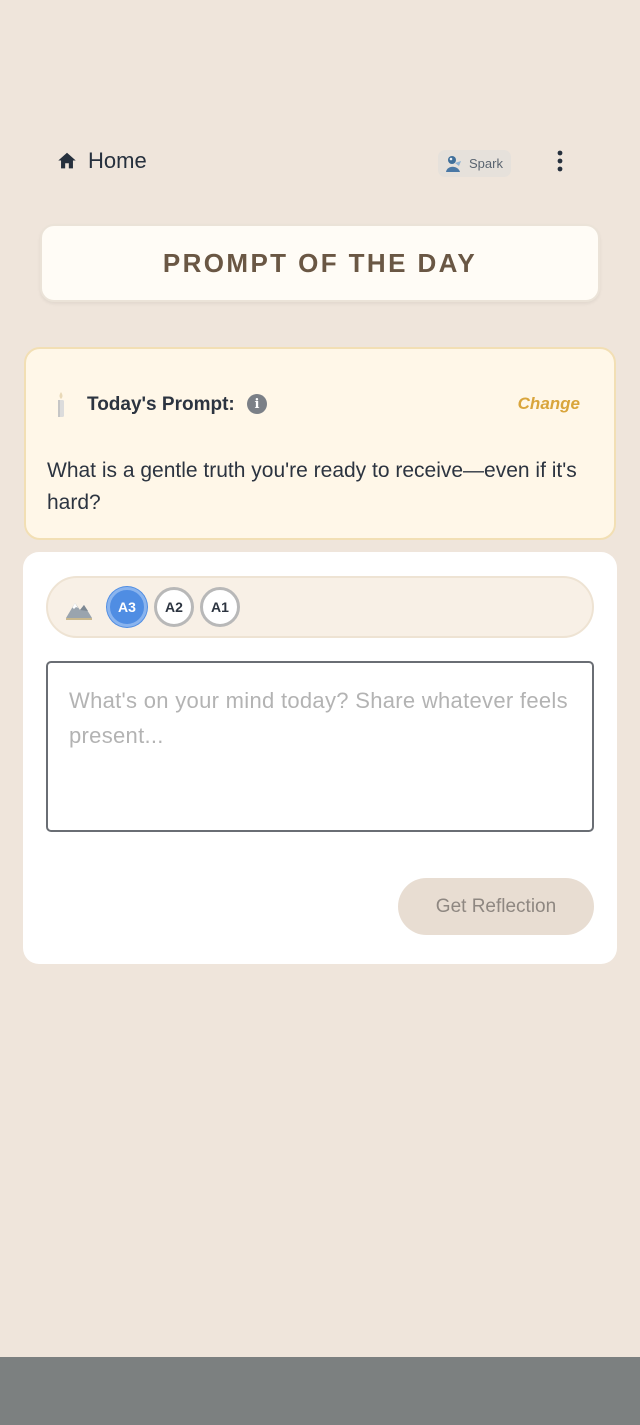  I want to click on home-link: Home, so click(101, 161).